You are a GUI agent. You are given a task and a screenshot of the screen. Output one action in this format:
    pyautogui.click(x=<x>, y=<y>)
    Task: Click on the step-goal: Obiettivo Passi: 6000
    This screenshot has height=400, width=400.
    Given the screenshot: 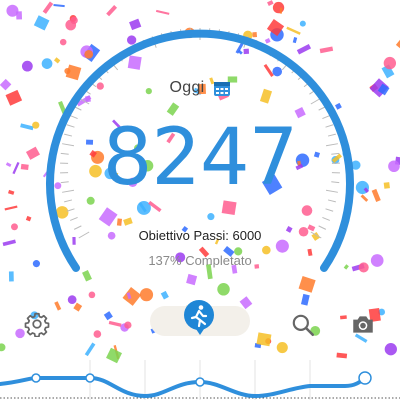 What is the action you would take?
    pyautogui.click(x=200, y=235)
    